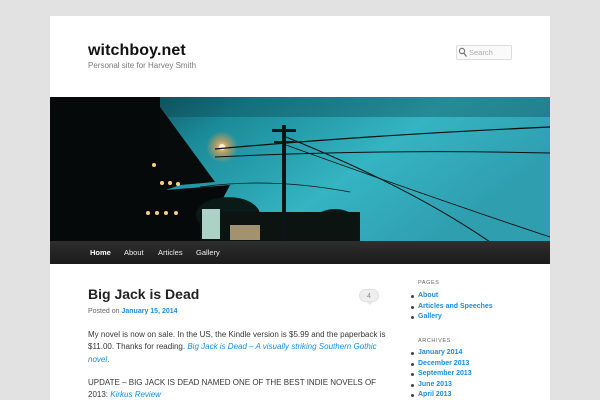  I want to click on comment-count-bubble: 4, so click(369, 297).